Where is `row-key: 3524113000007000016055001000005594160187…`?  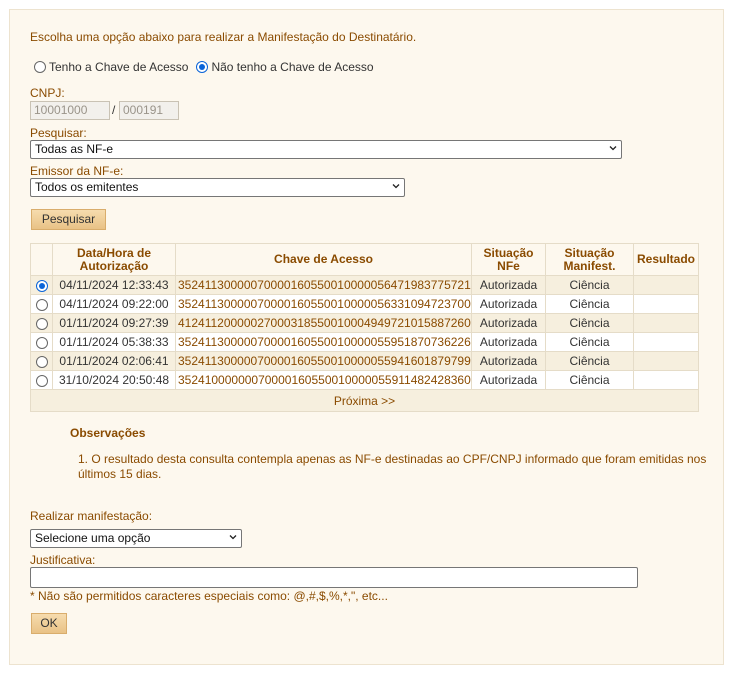
row-key: 3524113000007000016055001000005594160187… is located at coordinates (323, 361).